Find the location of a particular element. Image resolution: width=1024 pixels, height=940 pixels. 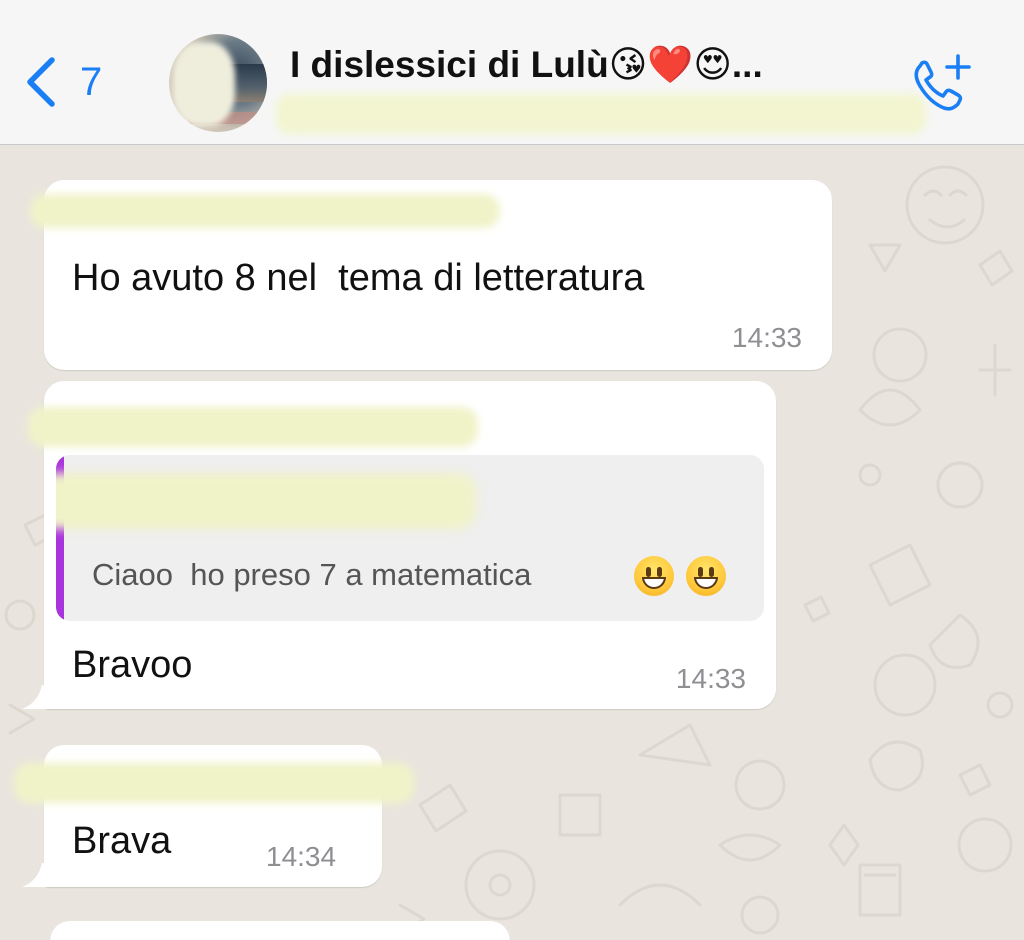

unread-count: 7 is located at coordinates (91, 82).